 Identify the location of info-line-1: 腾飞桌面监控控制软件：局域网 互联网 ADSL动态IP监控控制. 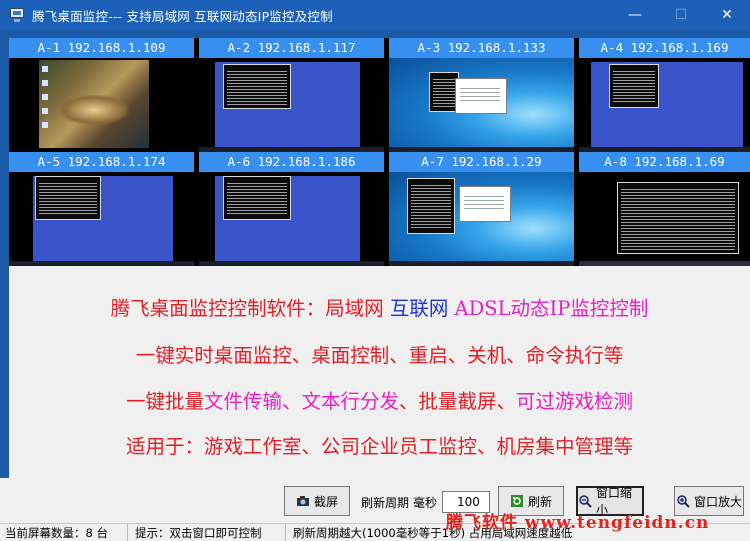
(379, 308).